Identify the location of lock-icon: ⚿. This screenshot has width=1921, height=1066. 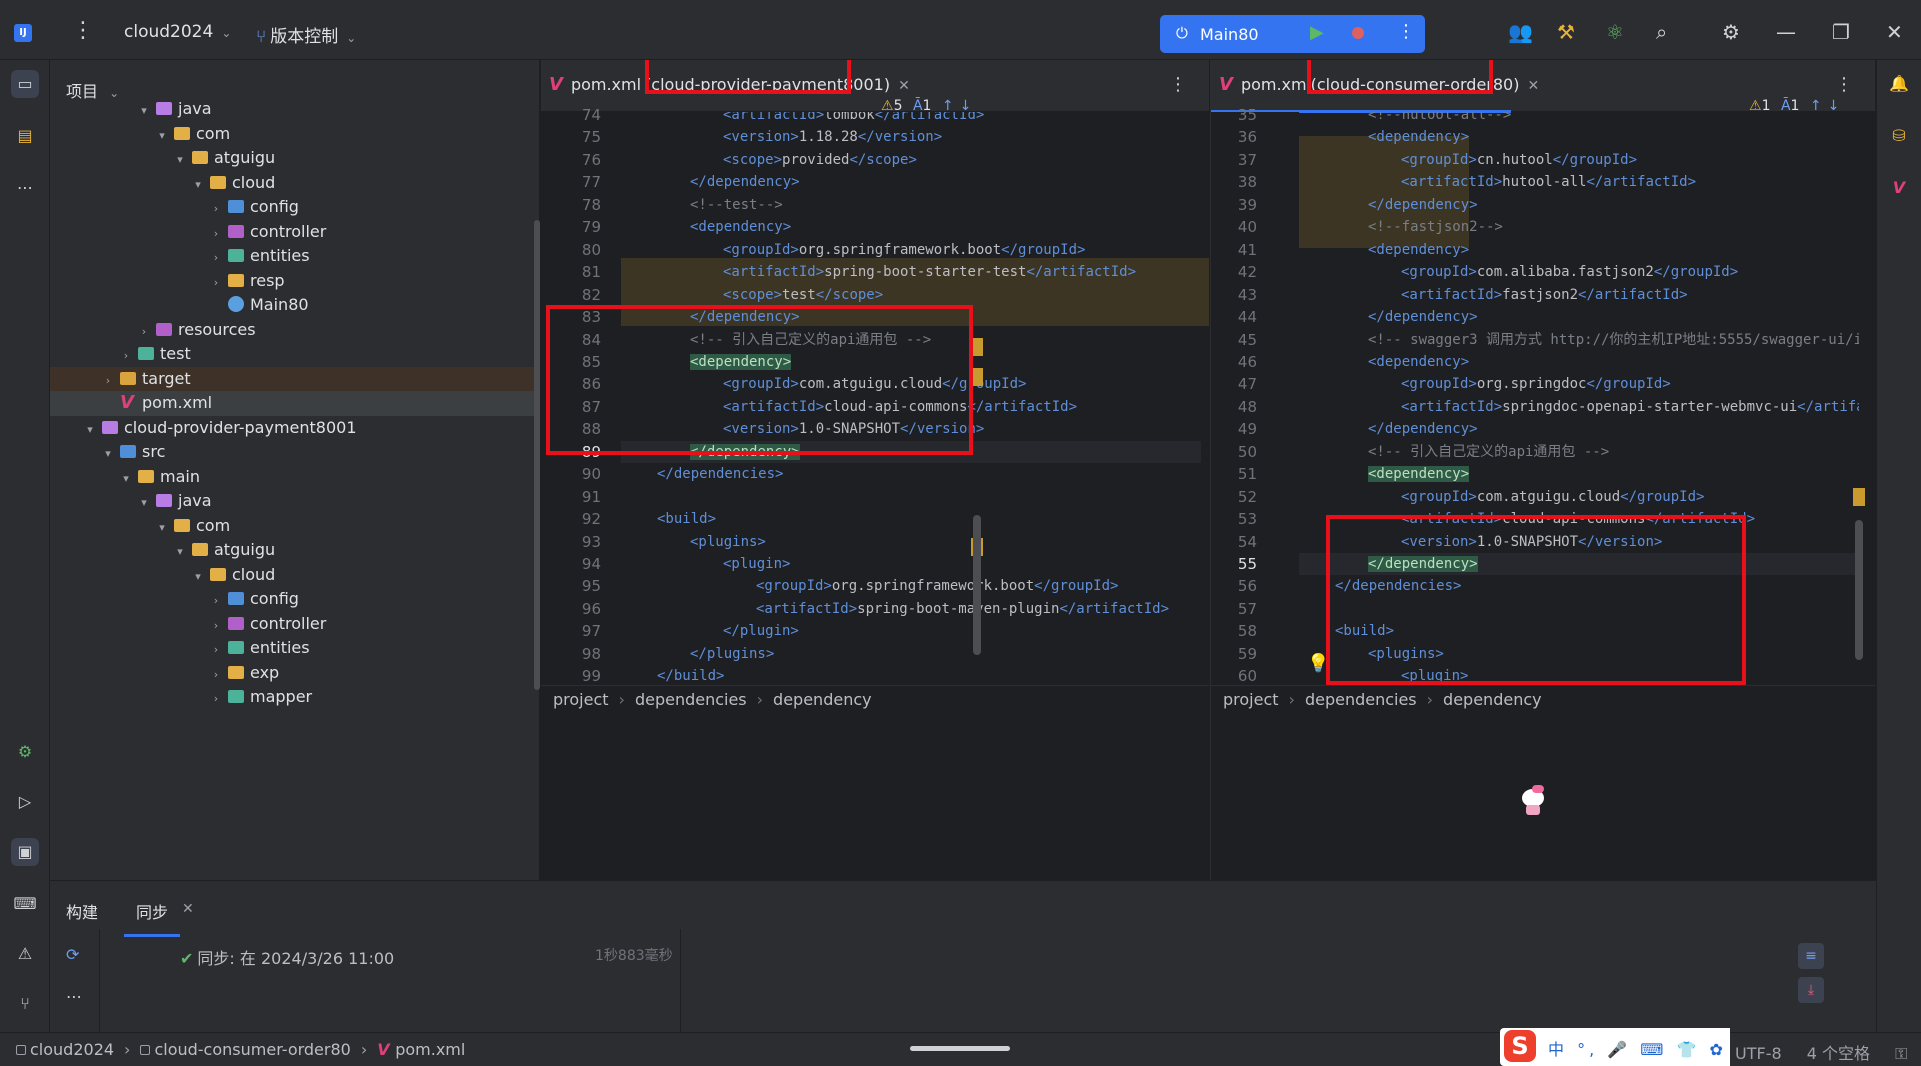
(1901, 1053).